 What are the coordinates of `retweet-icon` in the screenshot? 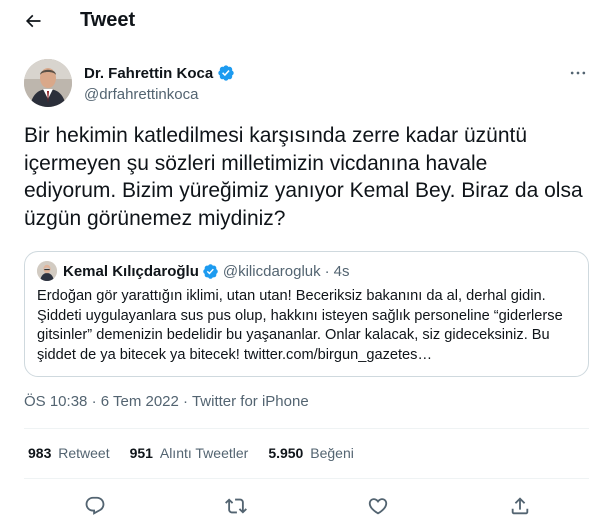 It's located at (236, 506).